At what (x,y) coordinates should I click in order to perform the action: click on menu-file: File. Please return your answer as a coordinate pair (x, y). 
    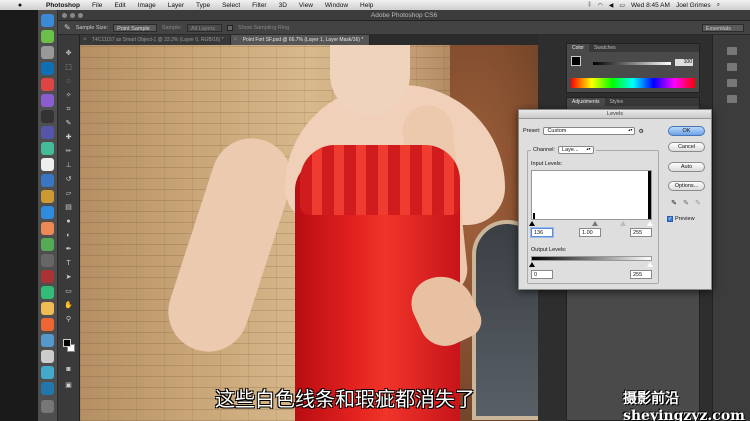
    Looking at the image, I should click on (97, 5).